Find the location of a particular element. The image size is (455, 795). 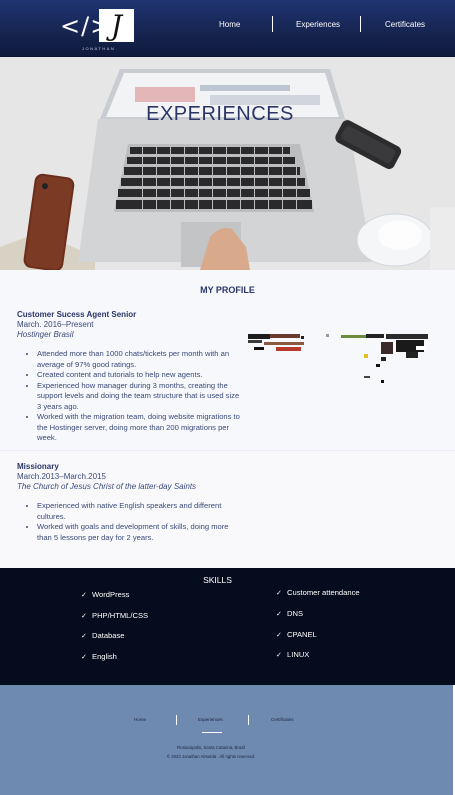

skill-item: ✓ DNS is located at coordinates (289, 613).